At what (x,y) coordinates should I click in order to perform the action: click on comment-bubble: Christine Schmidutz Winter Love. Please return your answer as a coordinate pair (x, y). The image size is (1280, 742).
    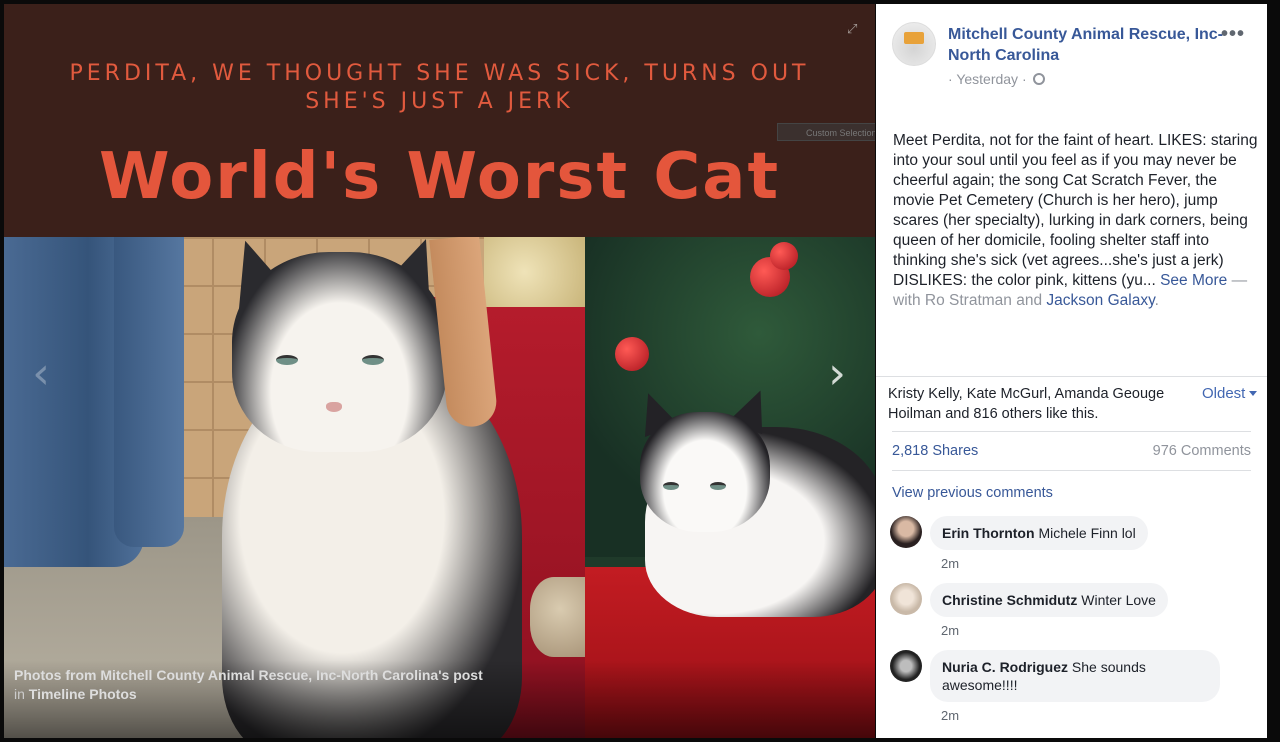
    Looking at the image, I should click on (1049, 600).